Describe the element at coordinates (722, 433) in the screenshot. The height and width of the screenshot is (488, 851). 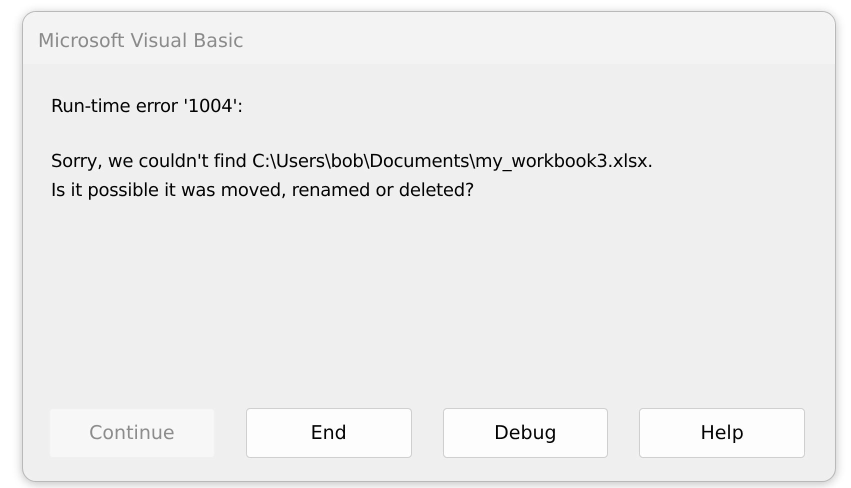
I see `dialog-button: Help` at that location.